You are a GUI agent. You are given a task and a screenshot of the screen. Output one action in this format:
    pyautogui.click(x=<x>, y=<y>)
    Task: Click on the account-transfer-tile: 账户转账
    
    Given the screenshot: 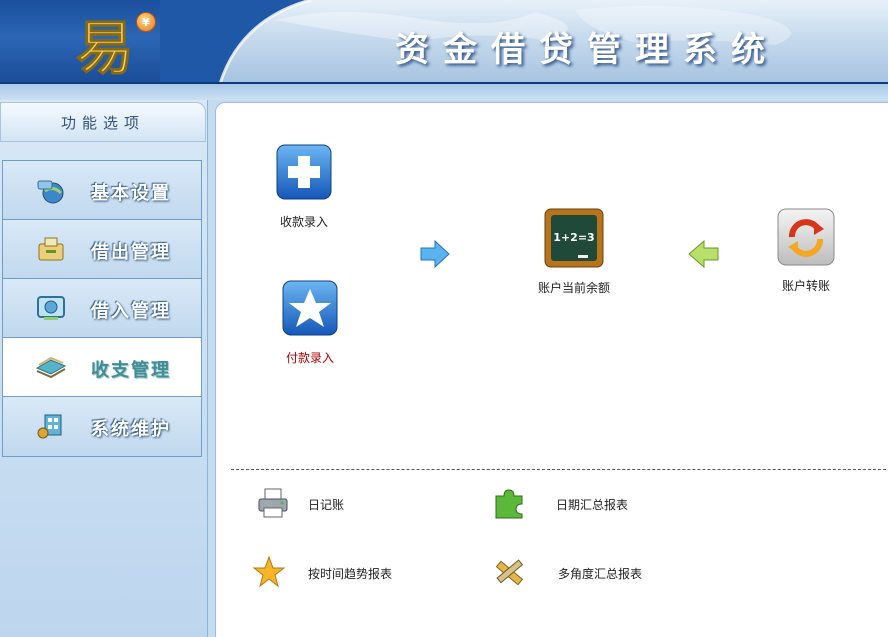 What is the action you would take?
    pyautogui.click(x=806, y=250)
    